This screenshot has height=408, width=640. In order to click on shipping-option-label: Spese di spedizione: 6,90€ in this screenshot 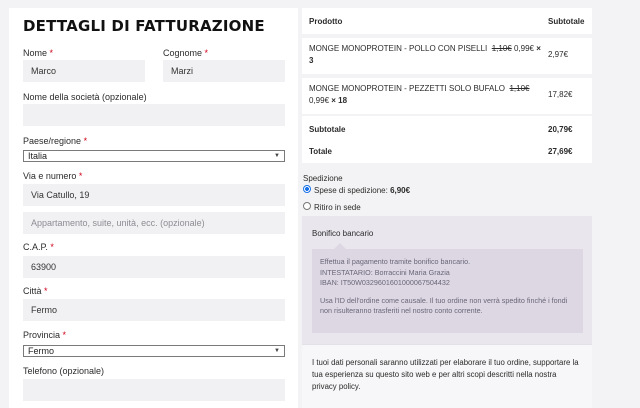, I will do `click(362, 190)`.